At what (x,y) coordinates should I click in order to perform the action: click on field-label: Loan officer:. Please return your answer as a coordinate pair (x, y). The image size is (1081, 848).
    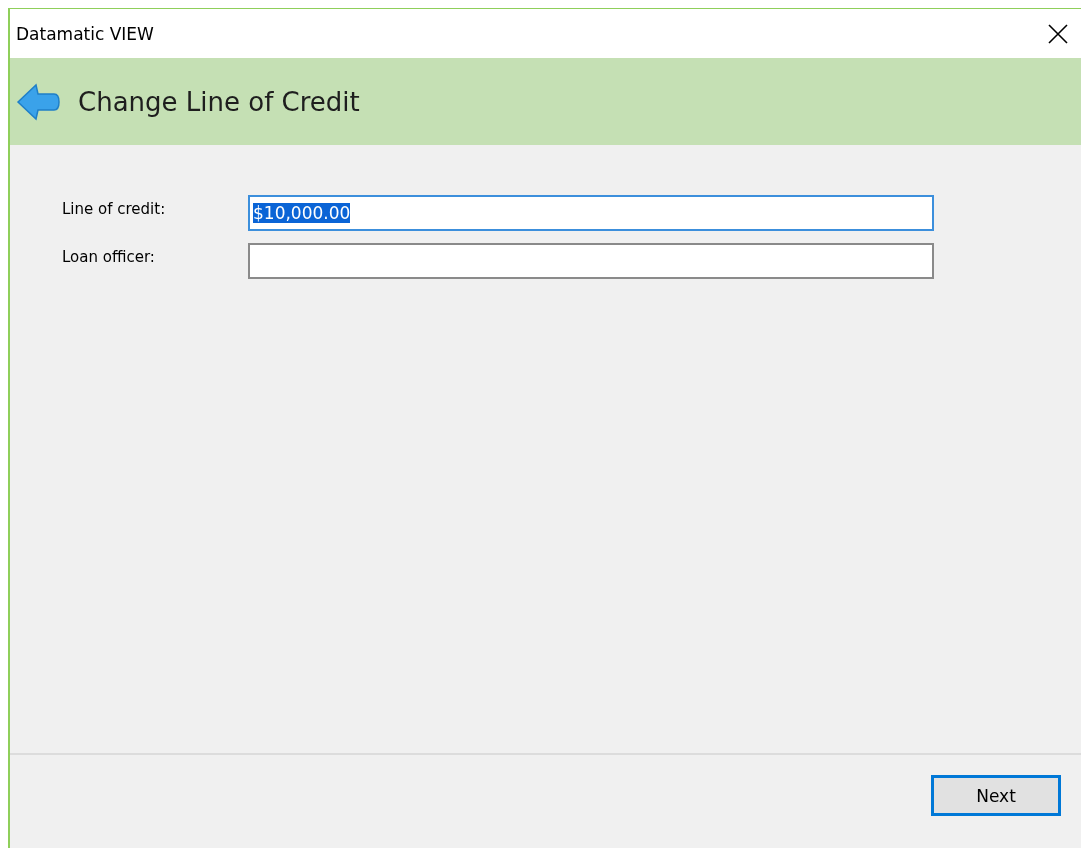
    Looking at the image, I should click on (109, 256).